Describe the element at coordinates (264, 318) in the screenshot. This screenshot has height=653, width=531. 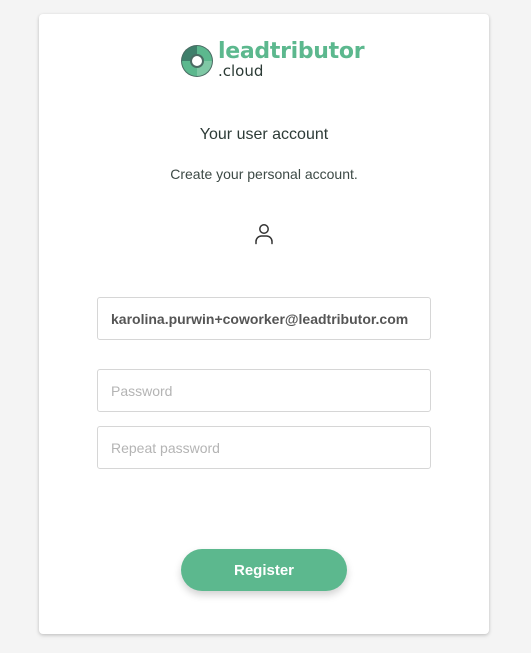
I see `email-field` at that location.